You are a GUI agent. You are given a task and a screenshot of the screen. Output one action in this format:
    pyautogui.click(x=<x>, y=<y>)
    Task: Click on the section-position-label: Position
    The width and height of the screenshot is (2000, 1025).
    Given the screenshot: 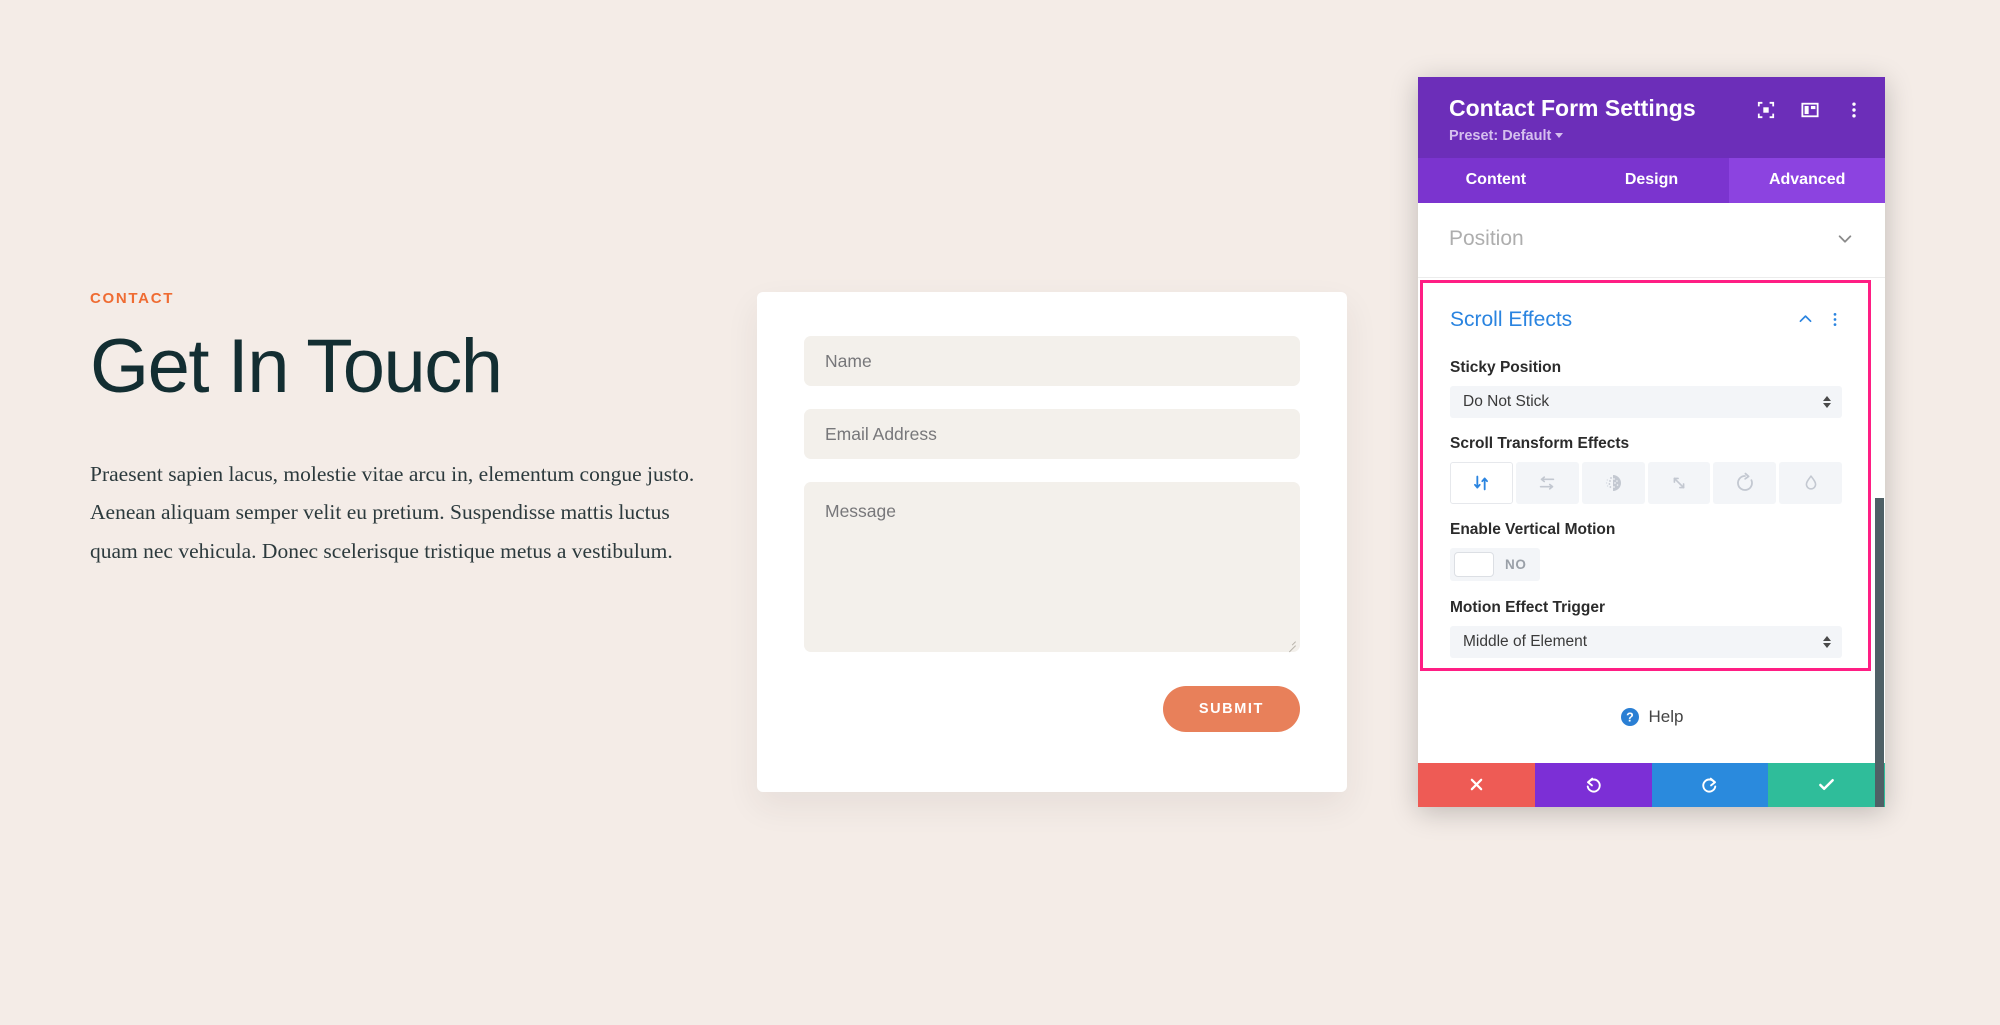 What is the action you would take?
    pyautogui.click(x=1486, y=238)
    